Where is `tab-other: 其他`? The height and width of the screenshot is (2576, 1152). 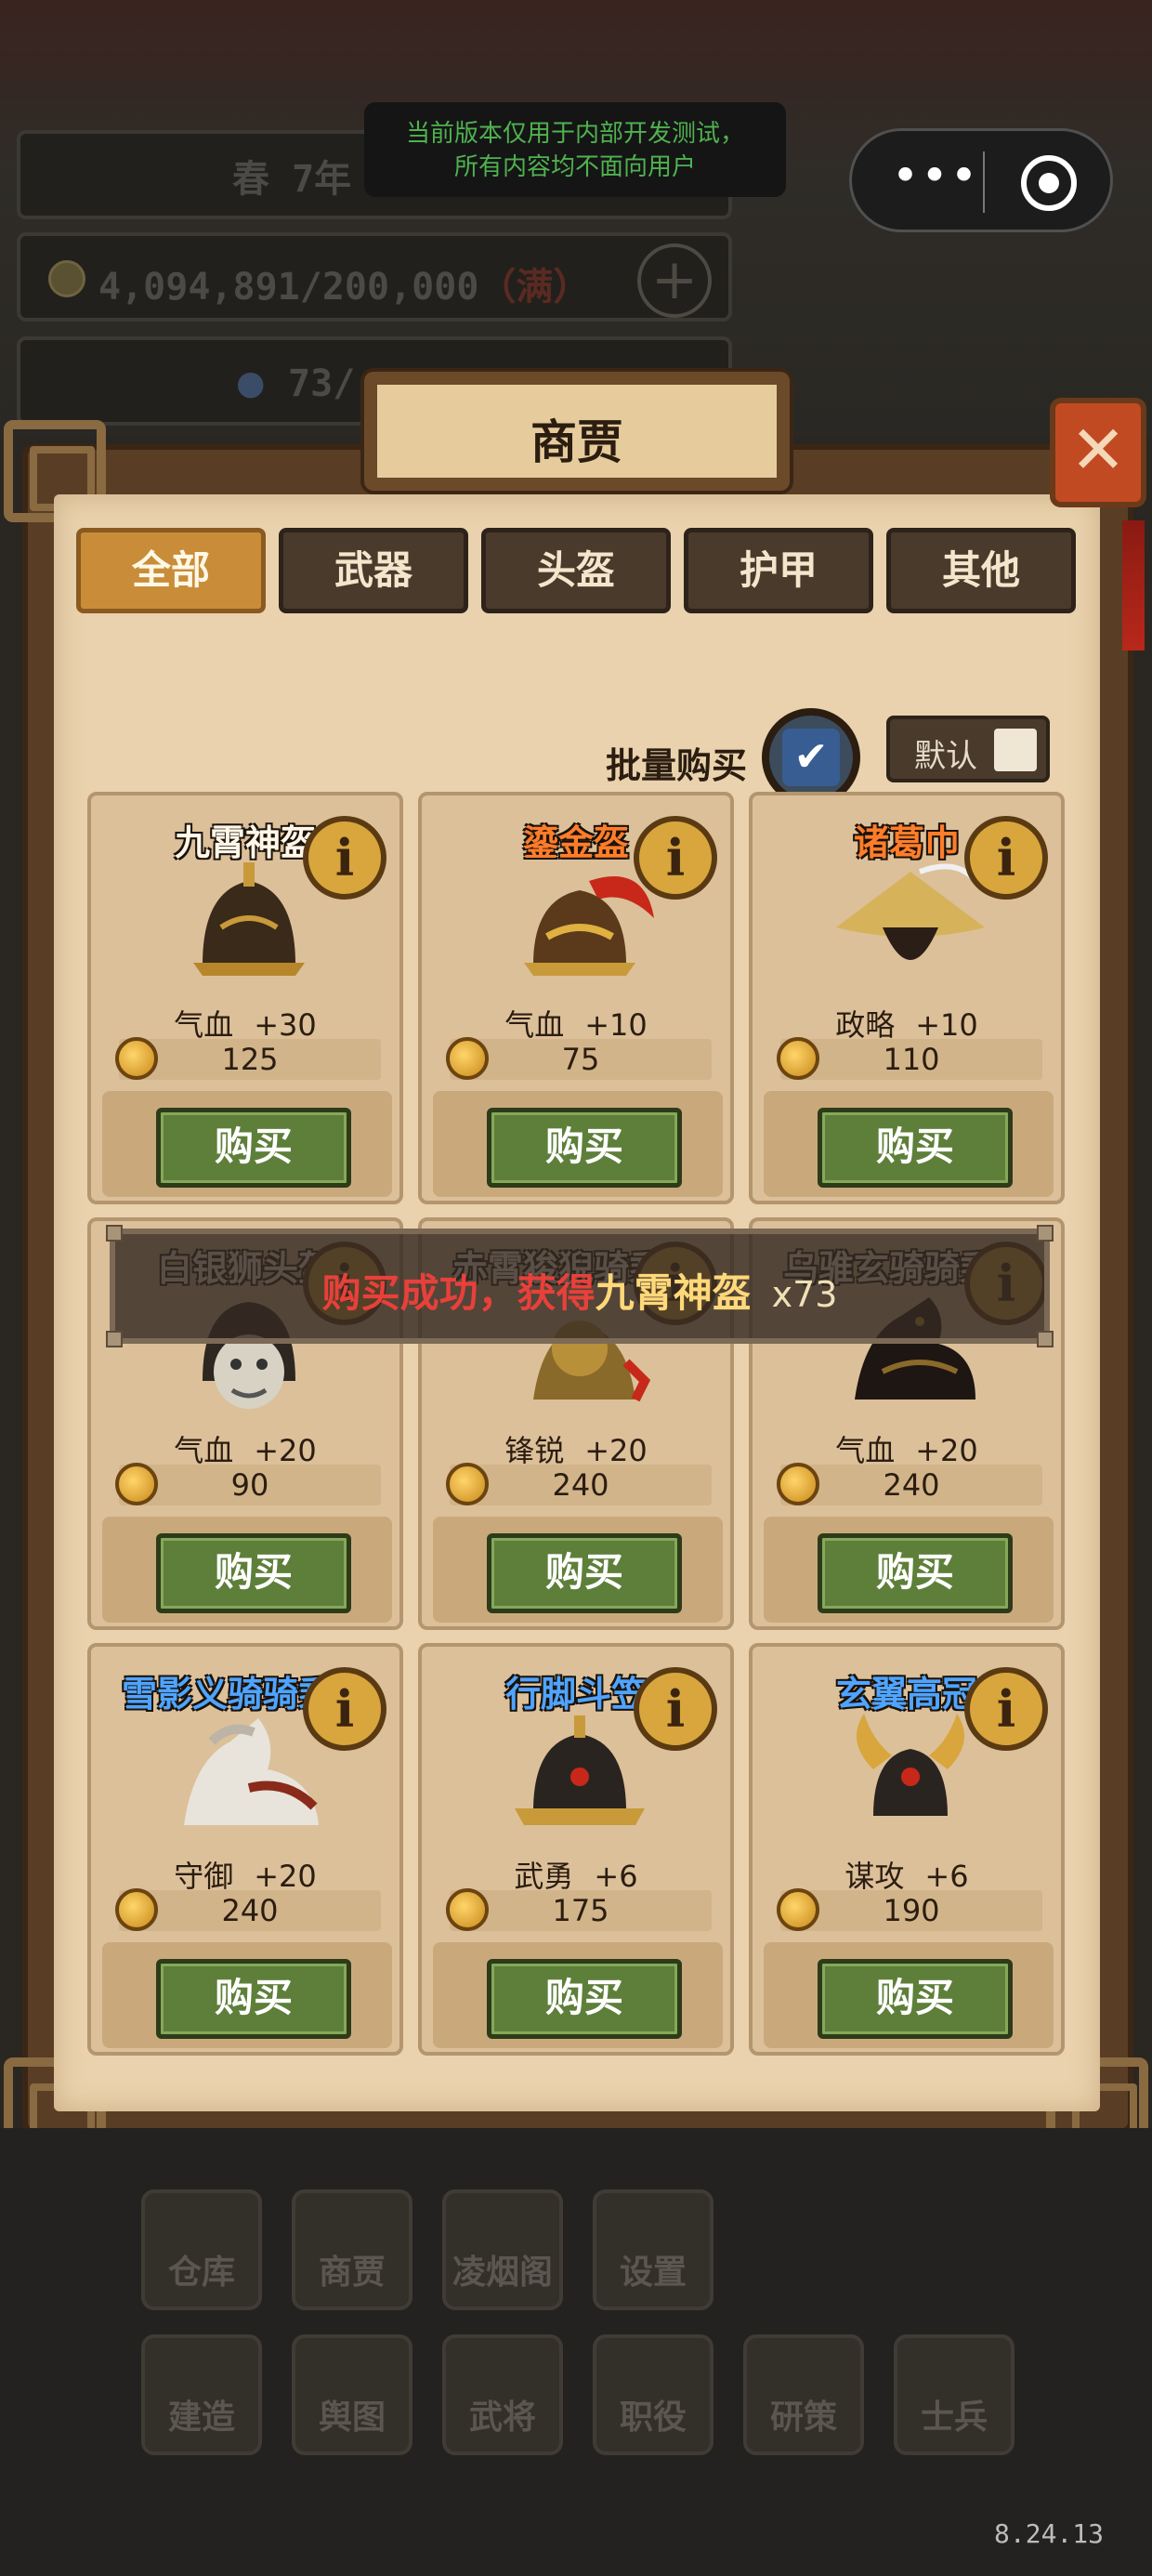 tab-other: 其他 is located at coordinates (981, 570).